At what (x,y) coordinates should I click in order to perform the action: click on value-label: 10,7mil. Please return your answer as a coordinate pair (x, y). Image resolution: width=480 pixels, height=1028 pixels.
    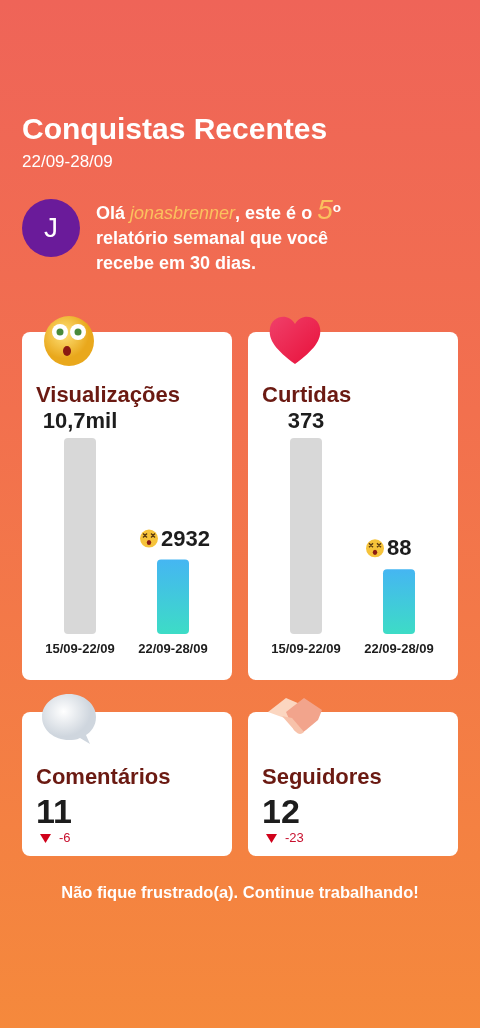
    Looking at the image, I should click on (80, 421).